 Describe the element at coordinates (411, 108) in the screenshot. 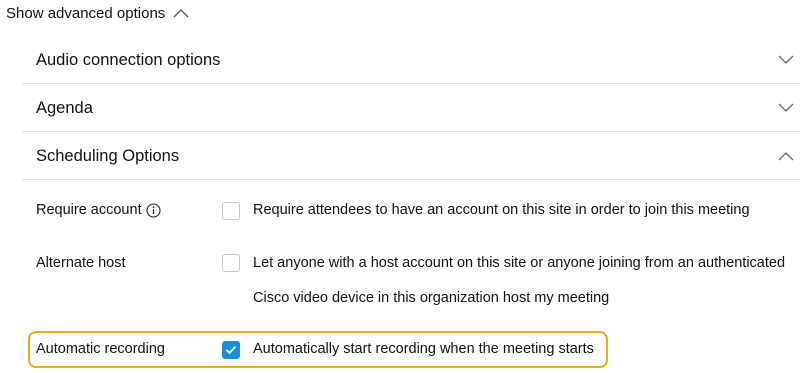

I see `section-agenda: Agenda` at that location.